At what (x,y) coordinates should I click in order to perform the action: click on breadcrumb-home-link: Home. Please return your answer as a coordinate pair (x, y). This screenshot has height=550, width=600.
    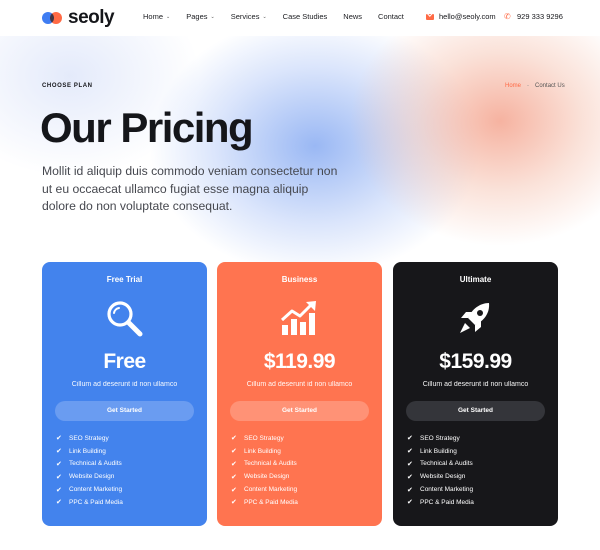
    Looking at the image, I should click on (513, 86).